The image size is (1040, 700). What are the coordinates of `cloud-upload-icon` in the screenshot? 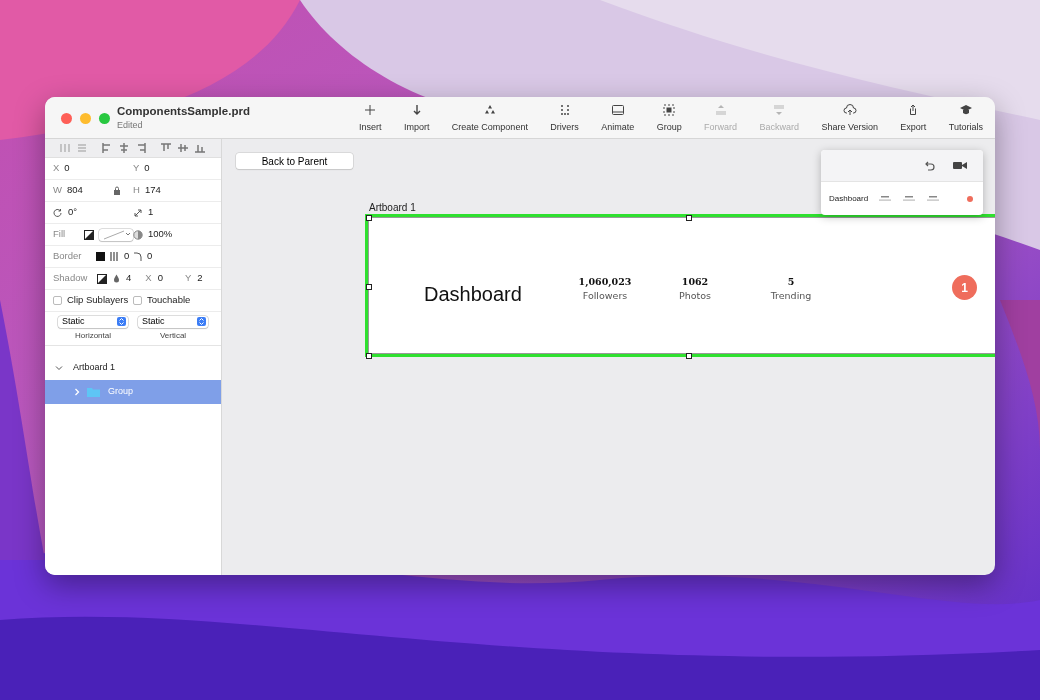 It's located at (849, 110).